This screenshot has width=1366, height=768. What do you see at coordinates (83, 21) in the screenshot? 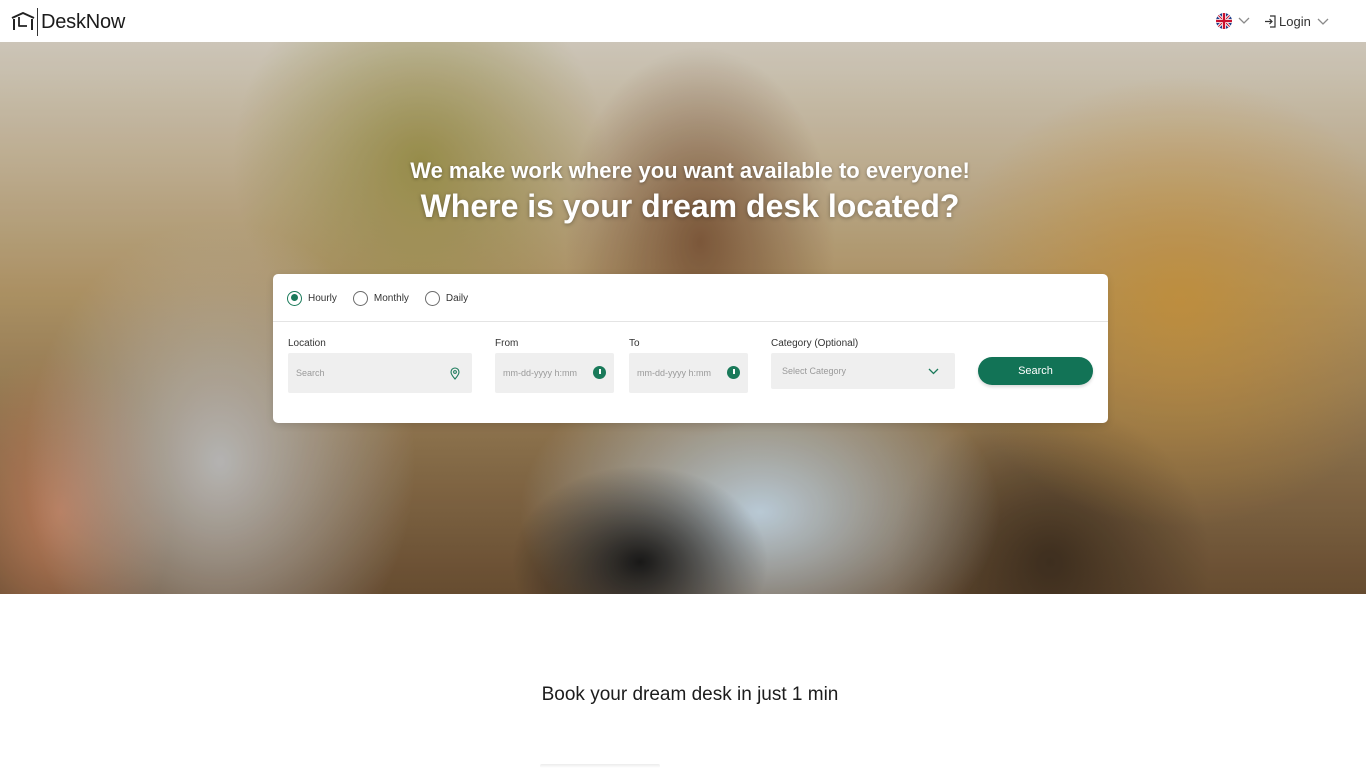
I see `brand-name: DeskNow` at bounding box center [83, 21].